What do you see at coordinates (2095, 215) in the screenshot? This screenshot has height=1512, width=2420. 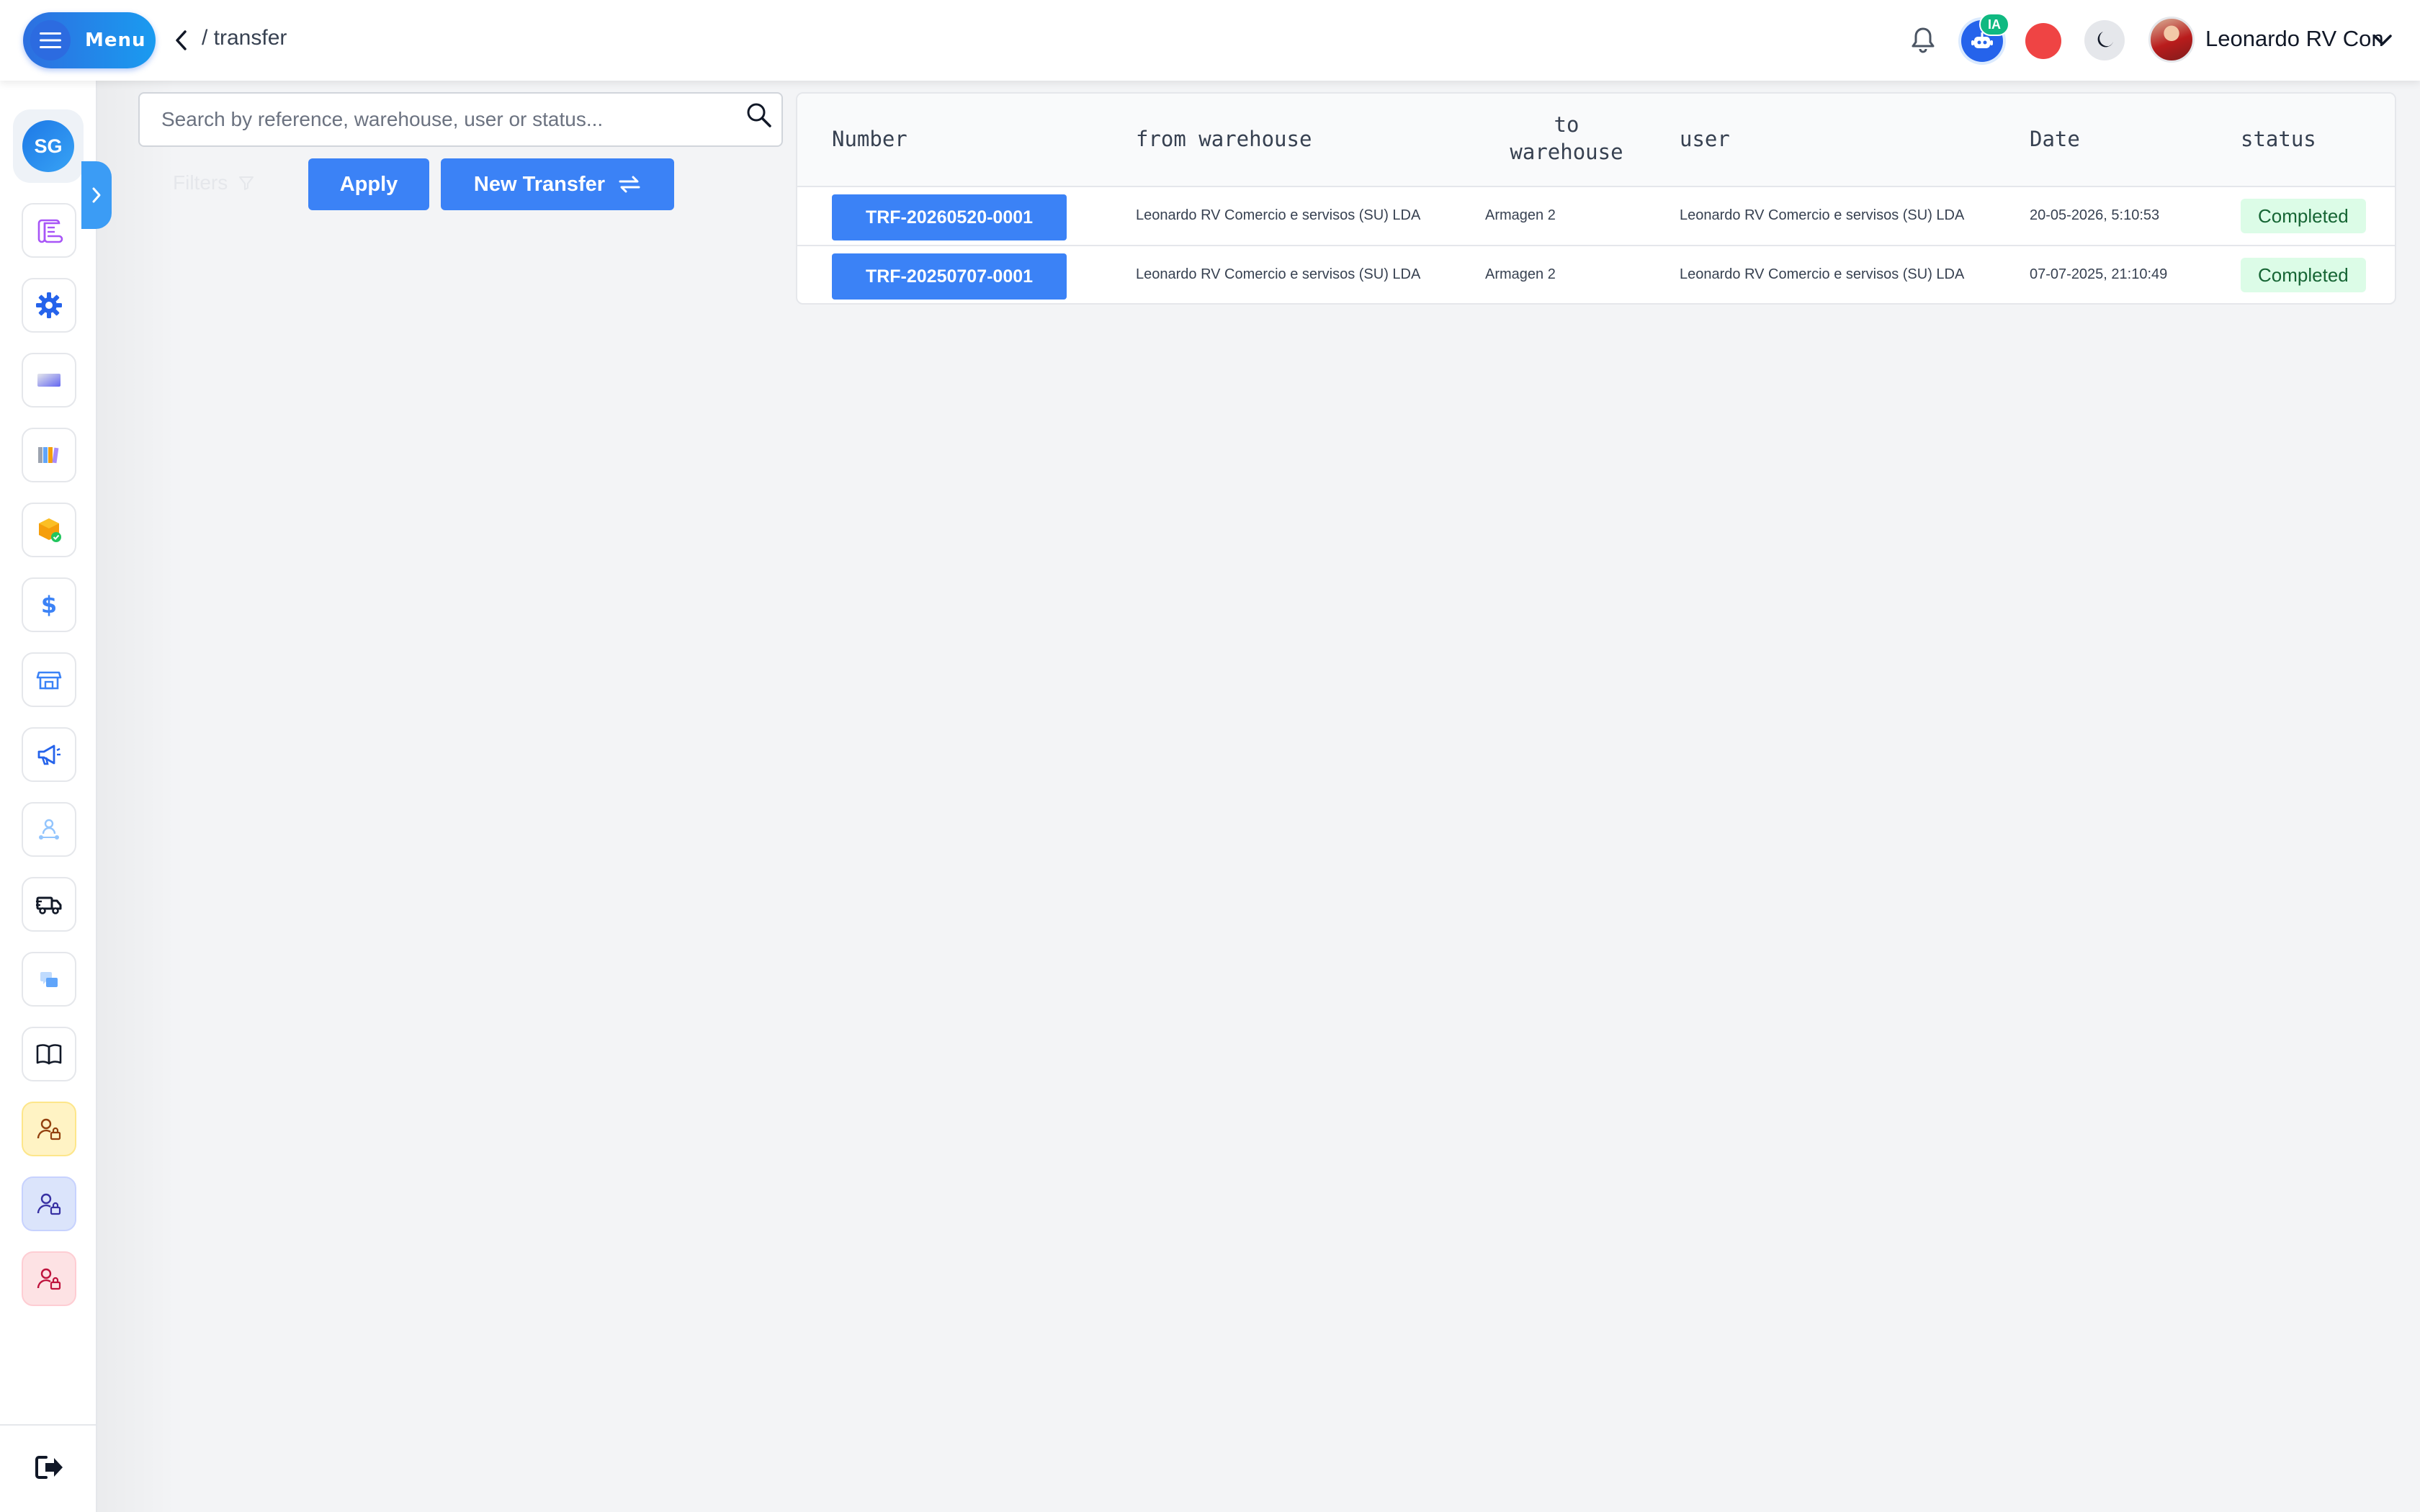 I see `date-cell: 20-05-2026, 5:10:53` at bounding box center [2095, 215].